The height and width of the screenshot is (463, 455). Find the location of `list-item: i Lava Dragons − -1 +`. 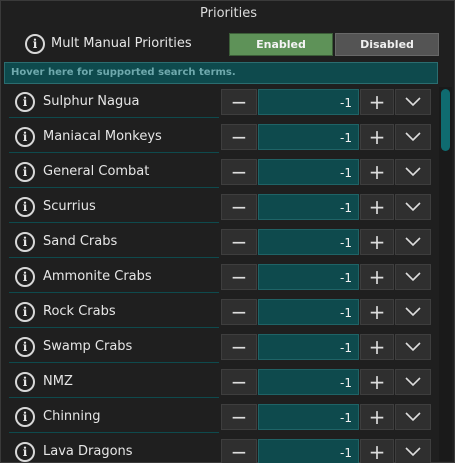

list-item: i Lava Dragons − -1 + is located at coordinates (219, 450).